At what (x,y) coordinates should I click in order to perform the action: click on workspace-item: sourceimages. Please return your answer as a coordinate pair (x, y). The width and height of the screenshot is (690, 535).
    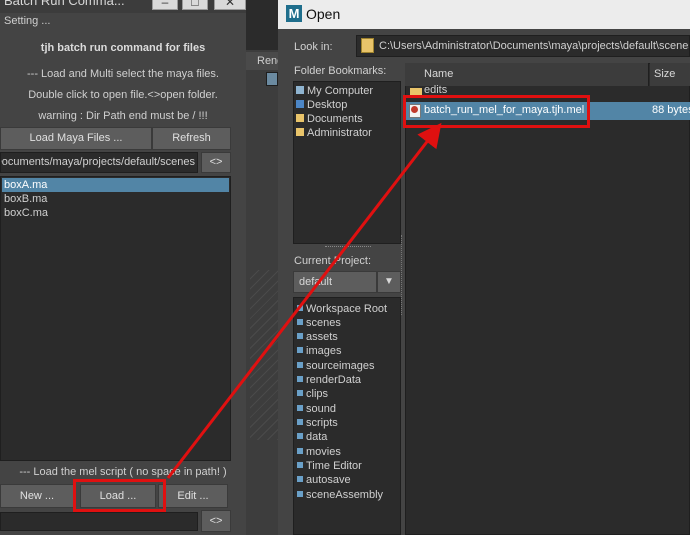
    Looking at the image, I should click on (335, 366).